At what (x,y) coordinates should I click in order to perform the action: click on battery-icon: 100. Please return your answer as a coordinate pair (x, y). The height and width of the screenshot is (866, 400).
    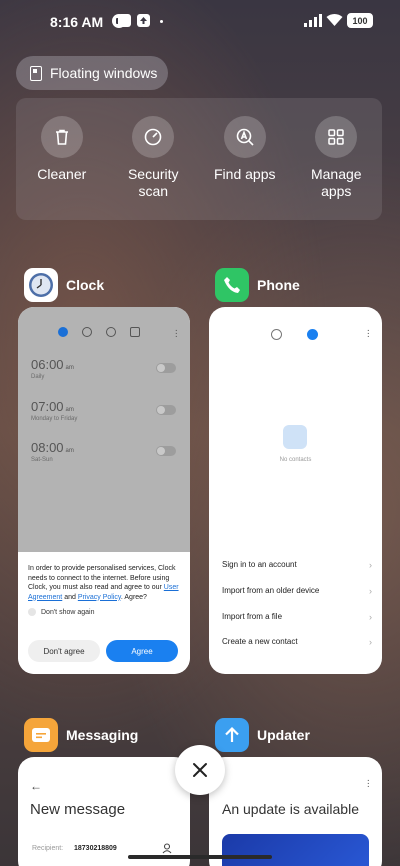
    Looking at the image, I should click on (360, 20).